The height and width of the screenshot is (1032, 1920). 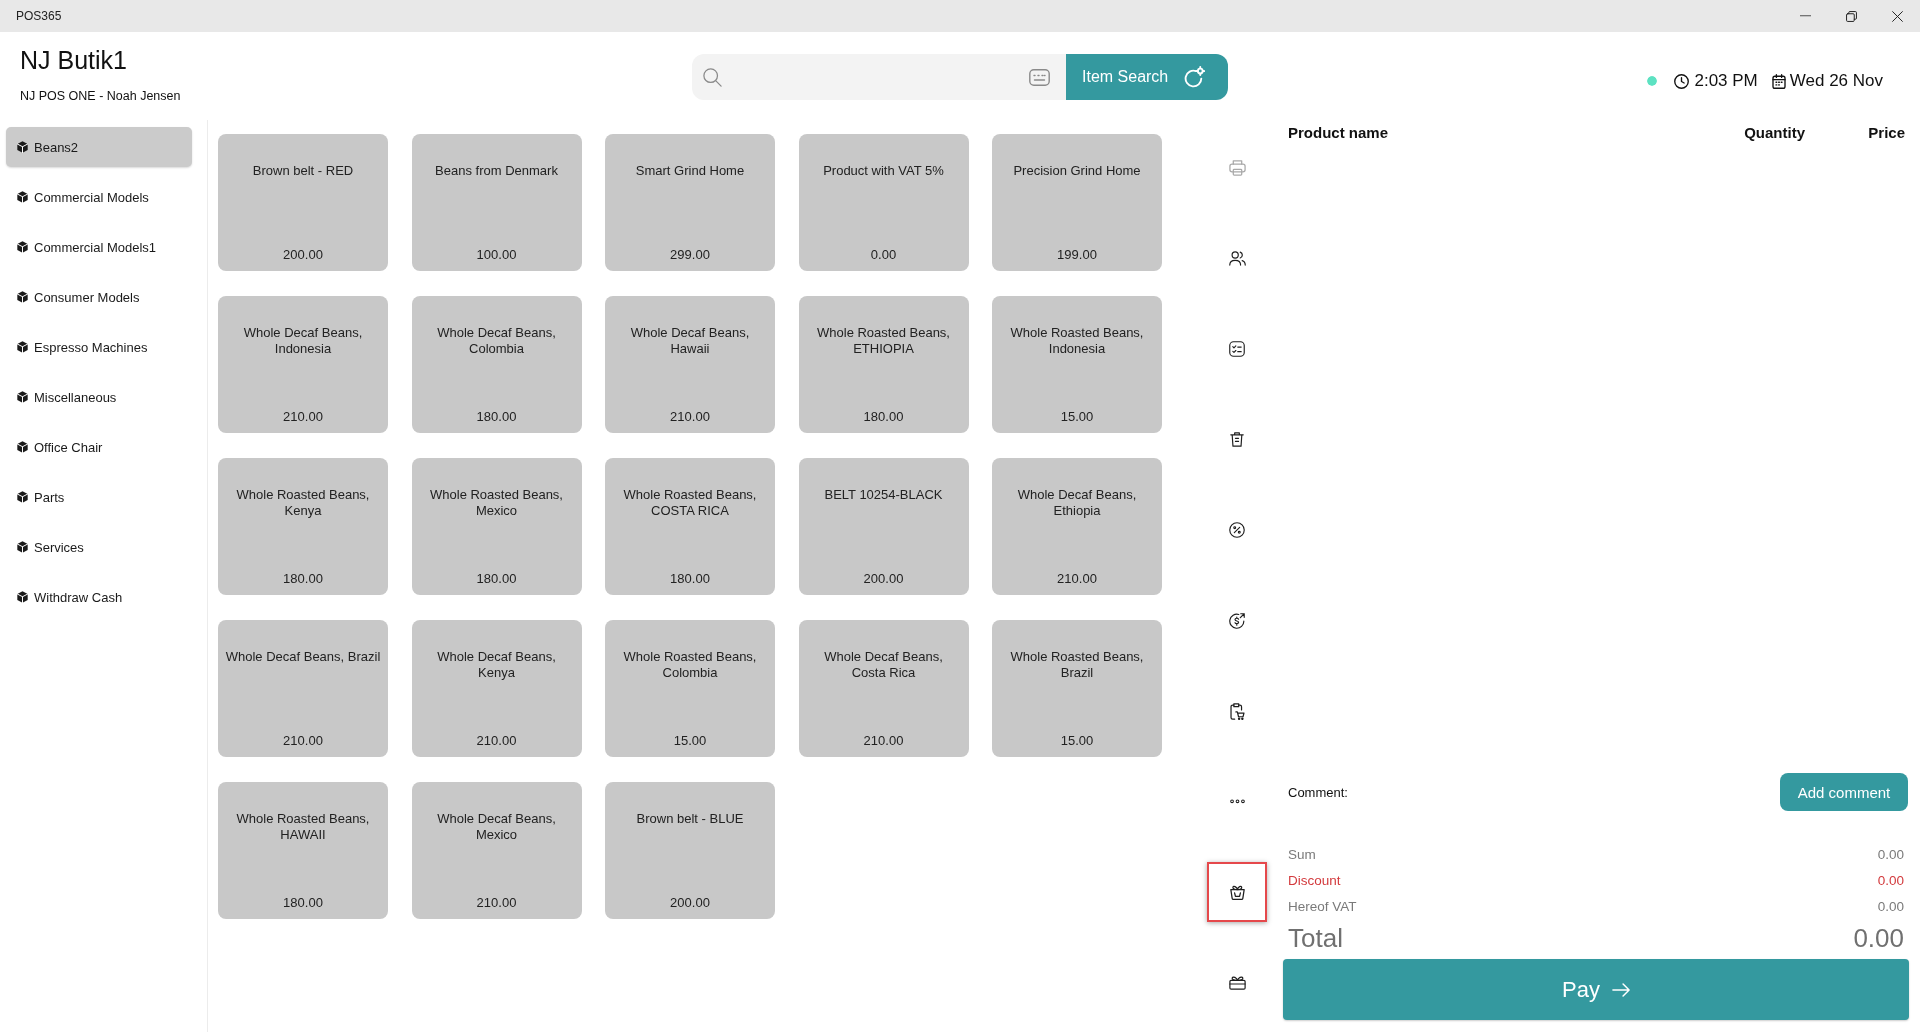 What do you see at coordinates (1077, 526) in the screenshot?
I see `product-card: Whole Decaf Beans, Ethiopia 210.00` at bounding box center [1077, 526].